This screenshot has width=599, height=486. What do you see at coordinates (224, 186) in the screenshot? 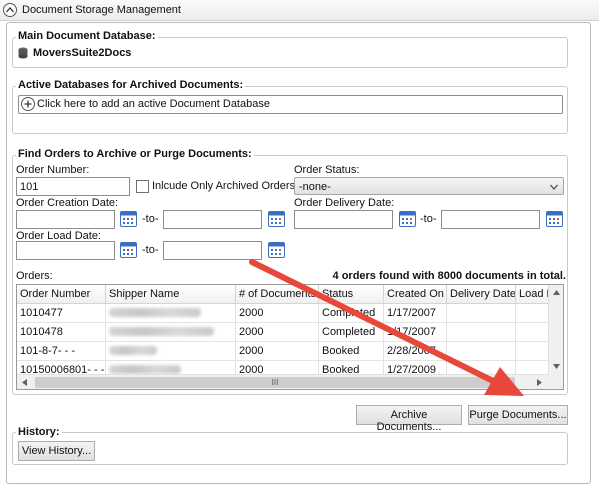
I see `include-archived-label: Inlcude Only Archived Orders` at bounding box center [224, 186].